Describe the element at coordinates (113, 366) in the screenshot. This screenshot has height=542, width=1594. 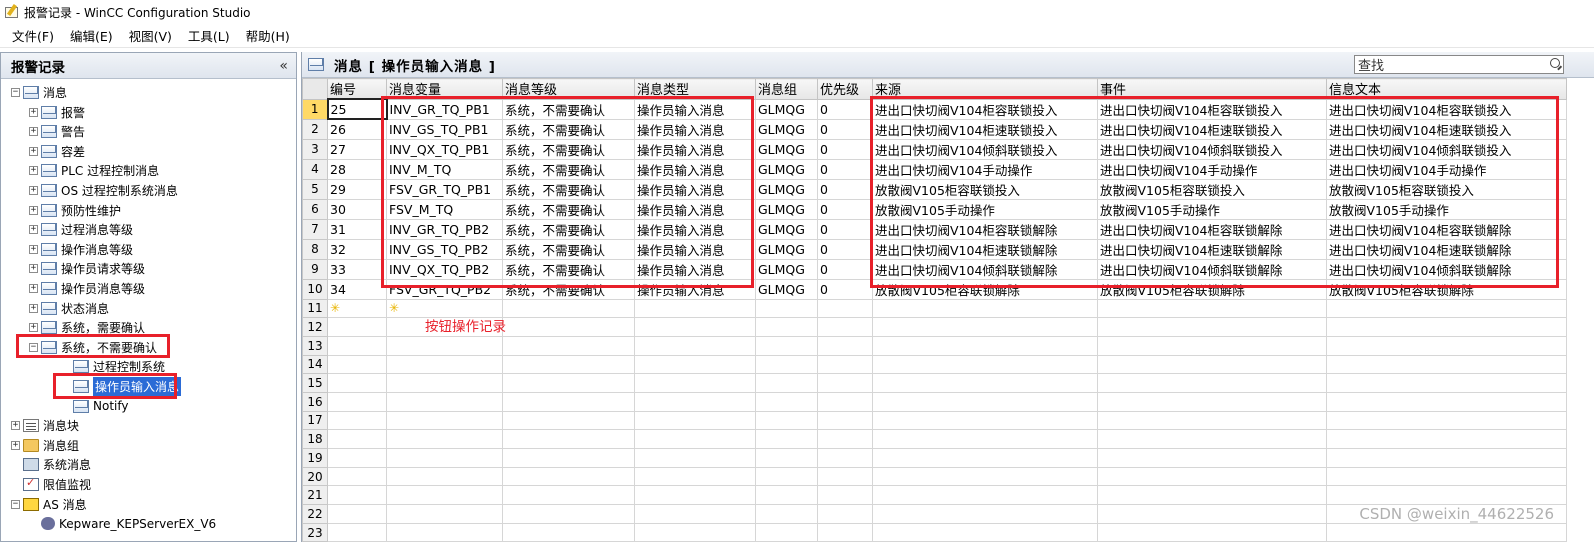
I see `tree-node: 过程控制系统` at that location.